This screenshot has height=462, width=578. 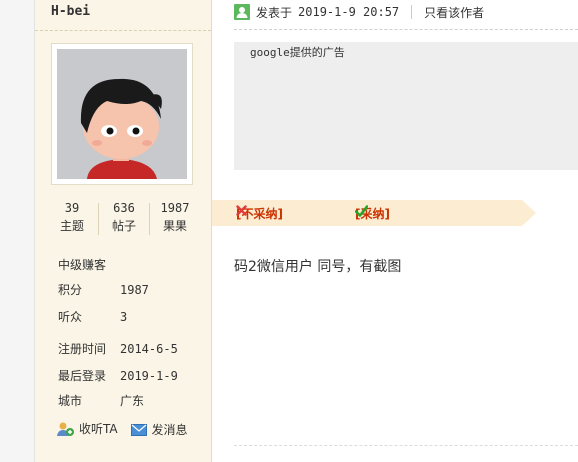 I want to click on follow-button: 收听TA, so click(x=87, y=428).